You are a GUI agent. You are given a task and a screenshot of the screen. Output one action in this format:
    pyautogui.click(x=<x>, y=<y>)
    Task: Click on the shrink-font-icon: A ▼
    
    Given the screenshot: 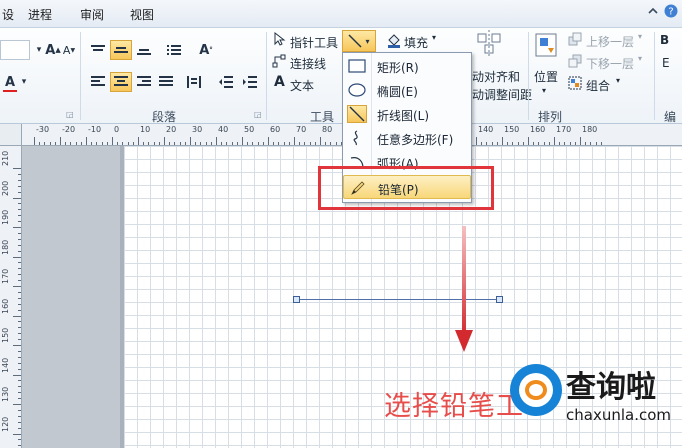 What is the action you would take?
    pyautogui.click(x=69, y=50)
    